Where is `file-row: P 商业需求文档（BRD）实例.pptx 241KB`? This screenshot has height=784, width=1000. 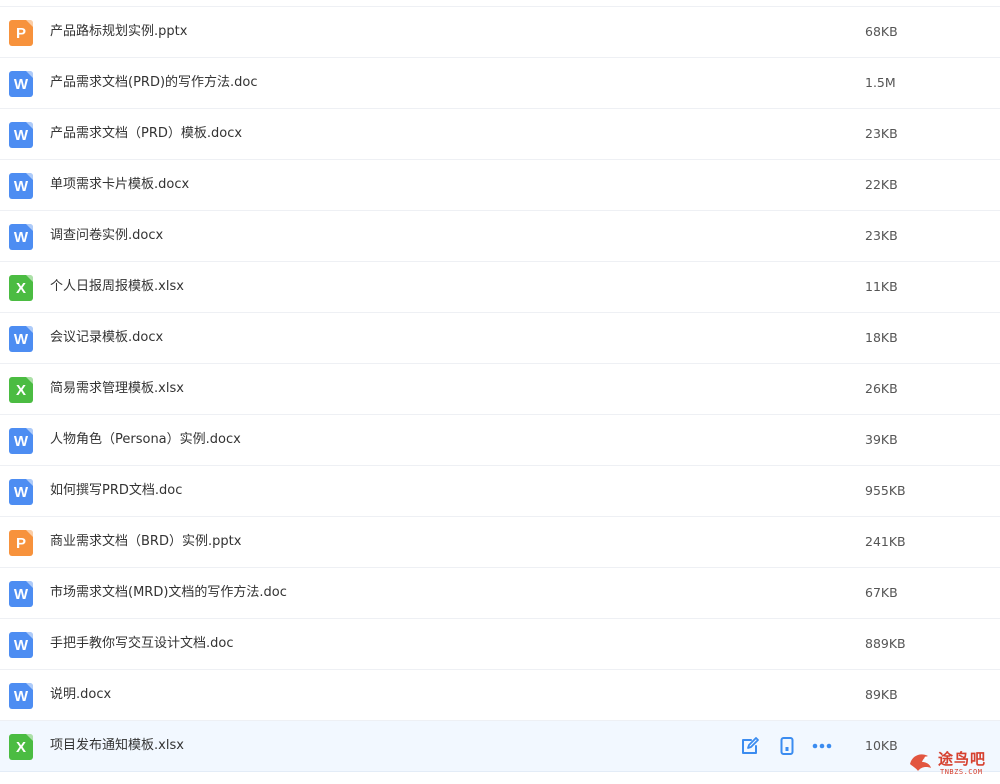
file-row: P 商业需求文档（BRD）实例.pptx 241KB is located at coordinates (500, 542).